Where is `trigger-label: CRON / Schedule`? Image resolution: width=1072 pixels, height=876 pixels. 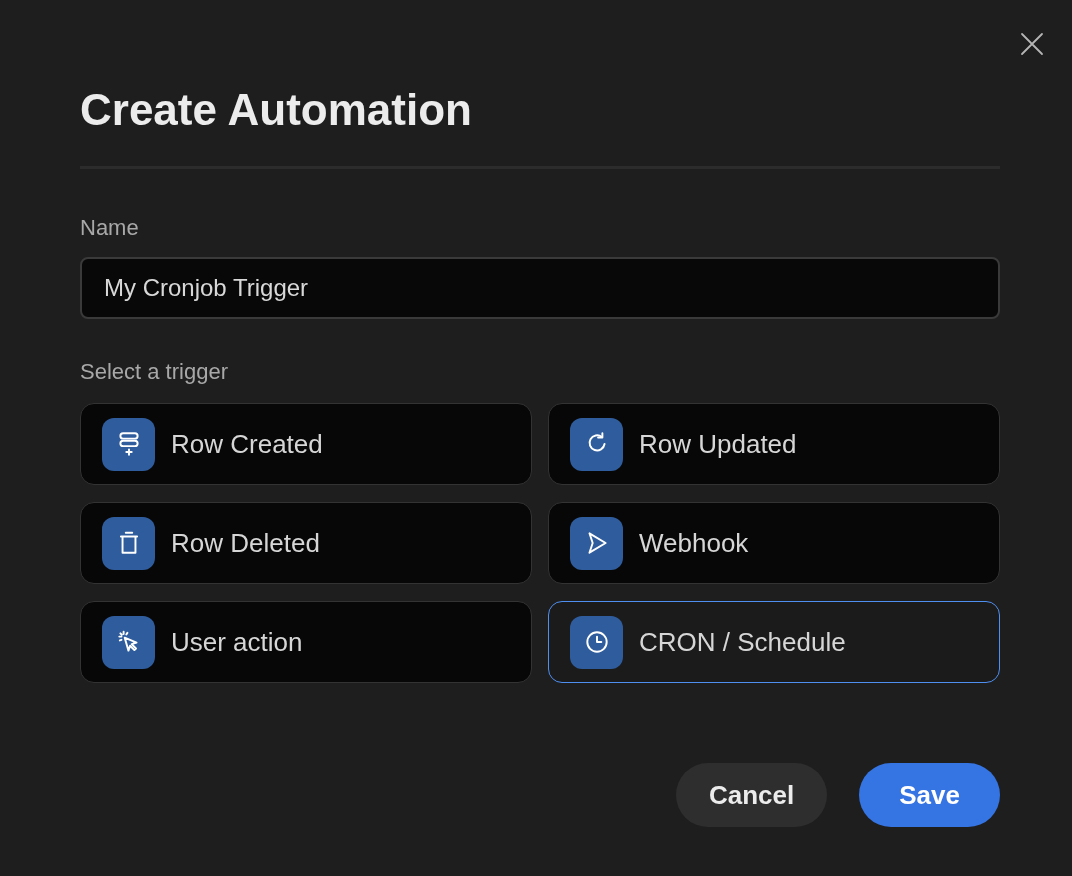 trigger-label: CRON / Schedule is located at coordinates (742, 642).